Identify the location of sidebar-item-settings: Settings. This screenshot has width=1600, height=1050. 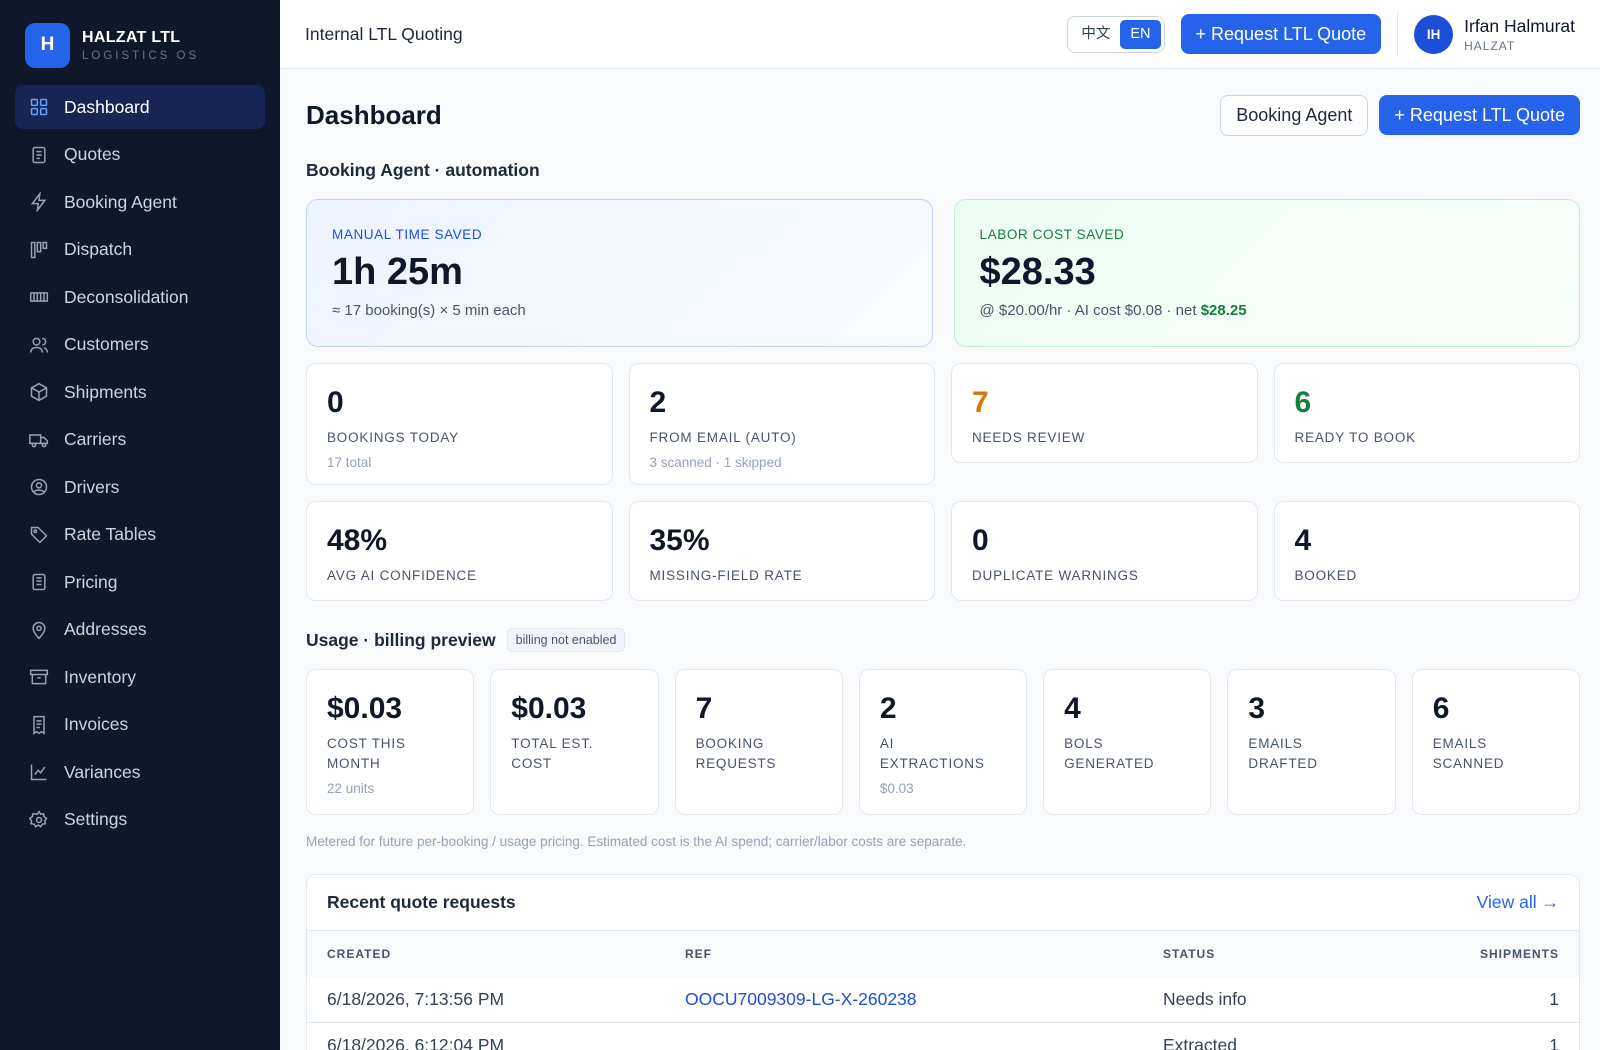
(140, 820).